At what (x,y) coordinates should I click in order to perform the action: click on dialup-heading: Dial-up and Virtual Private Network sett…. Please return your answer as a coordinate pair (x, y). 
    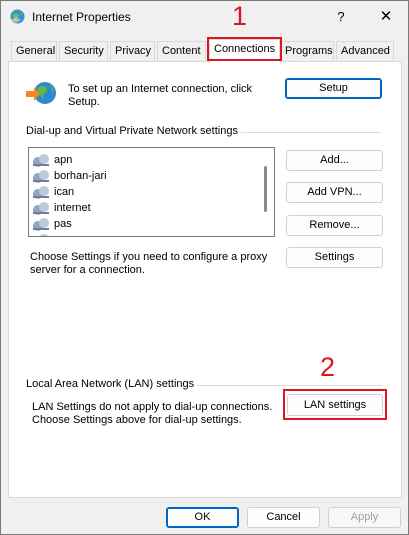
    Looking at the image, I should click on (132, 131).